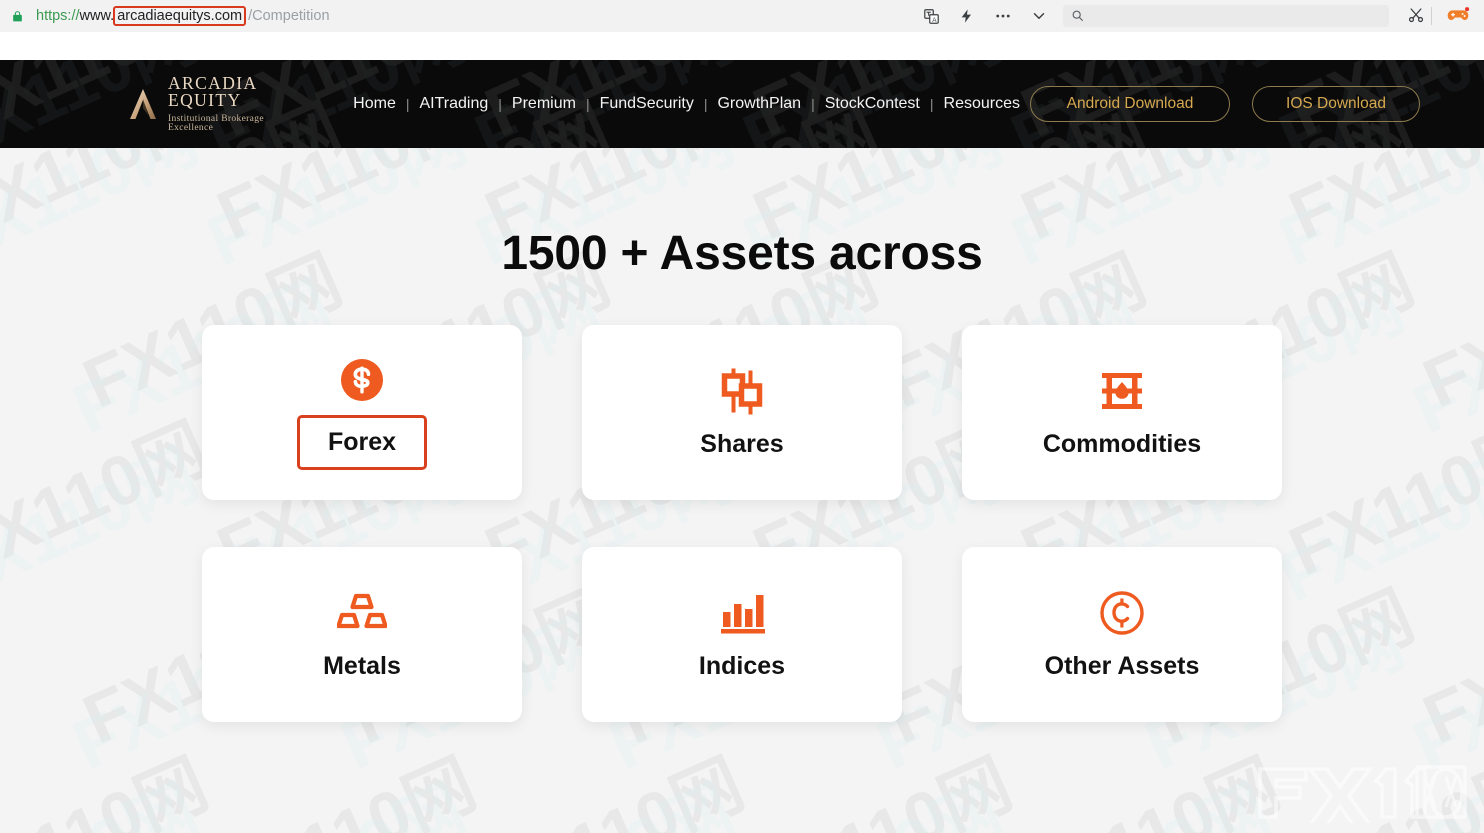 This screenshot has height=833, width=1484. What do you see at coordinates (742, 613) in the screenshot?
I see `bar-chart-icon` at bounding box center [742, 613].